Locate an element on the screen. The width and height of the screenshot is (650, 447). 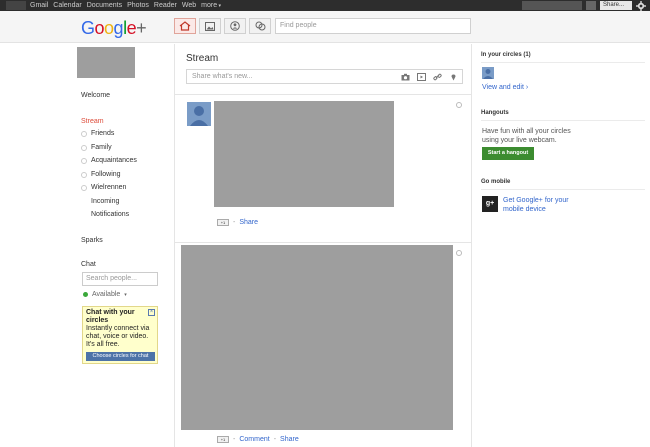
post-actions: +1 - Share is located at coordinates (237, 222).